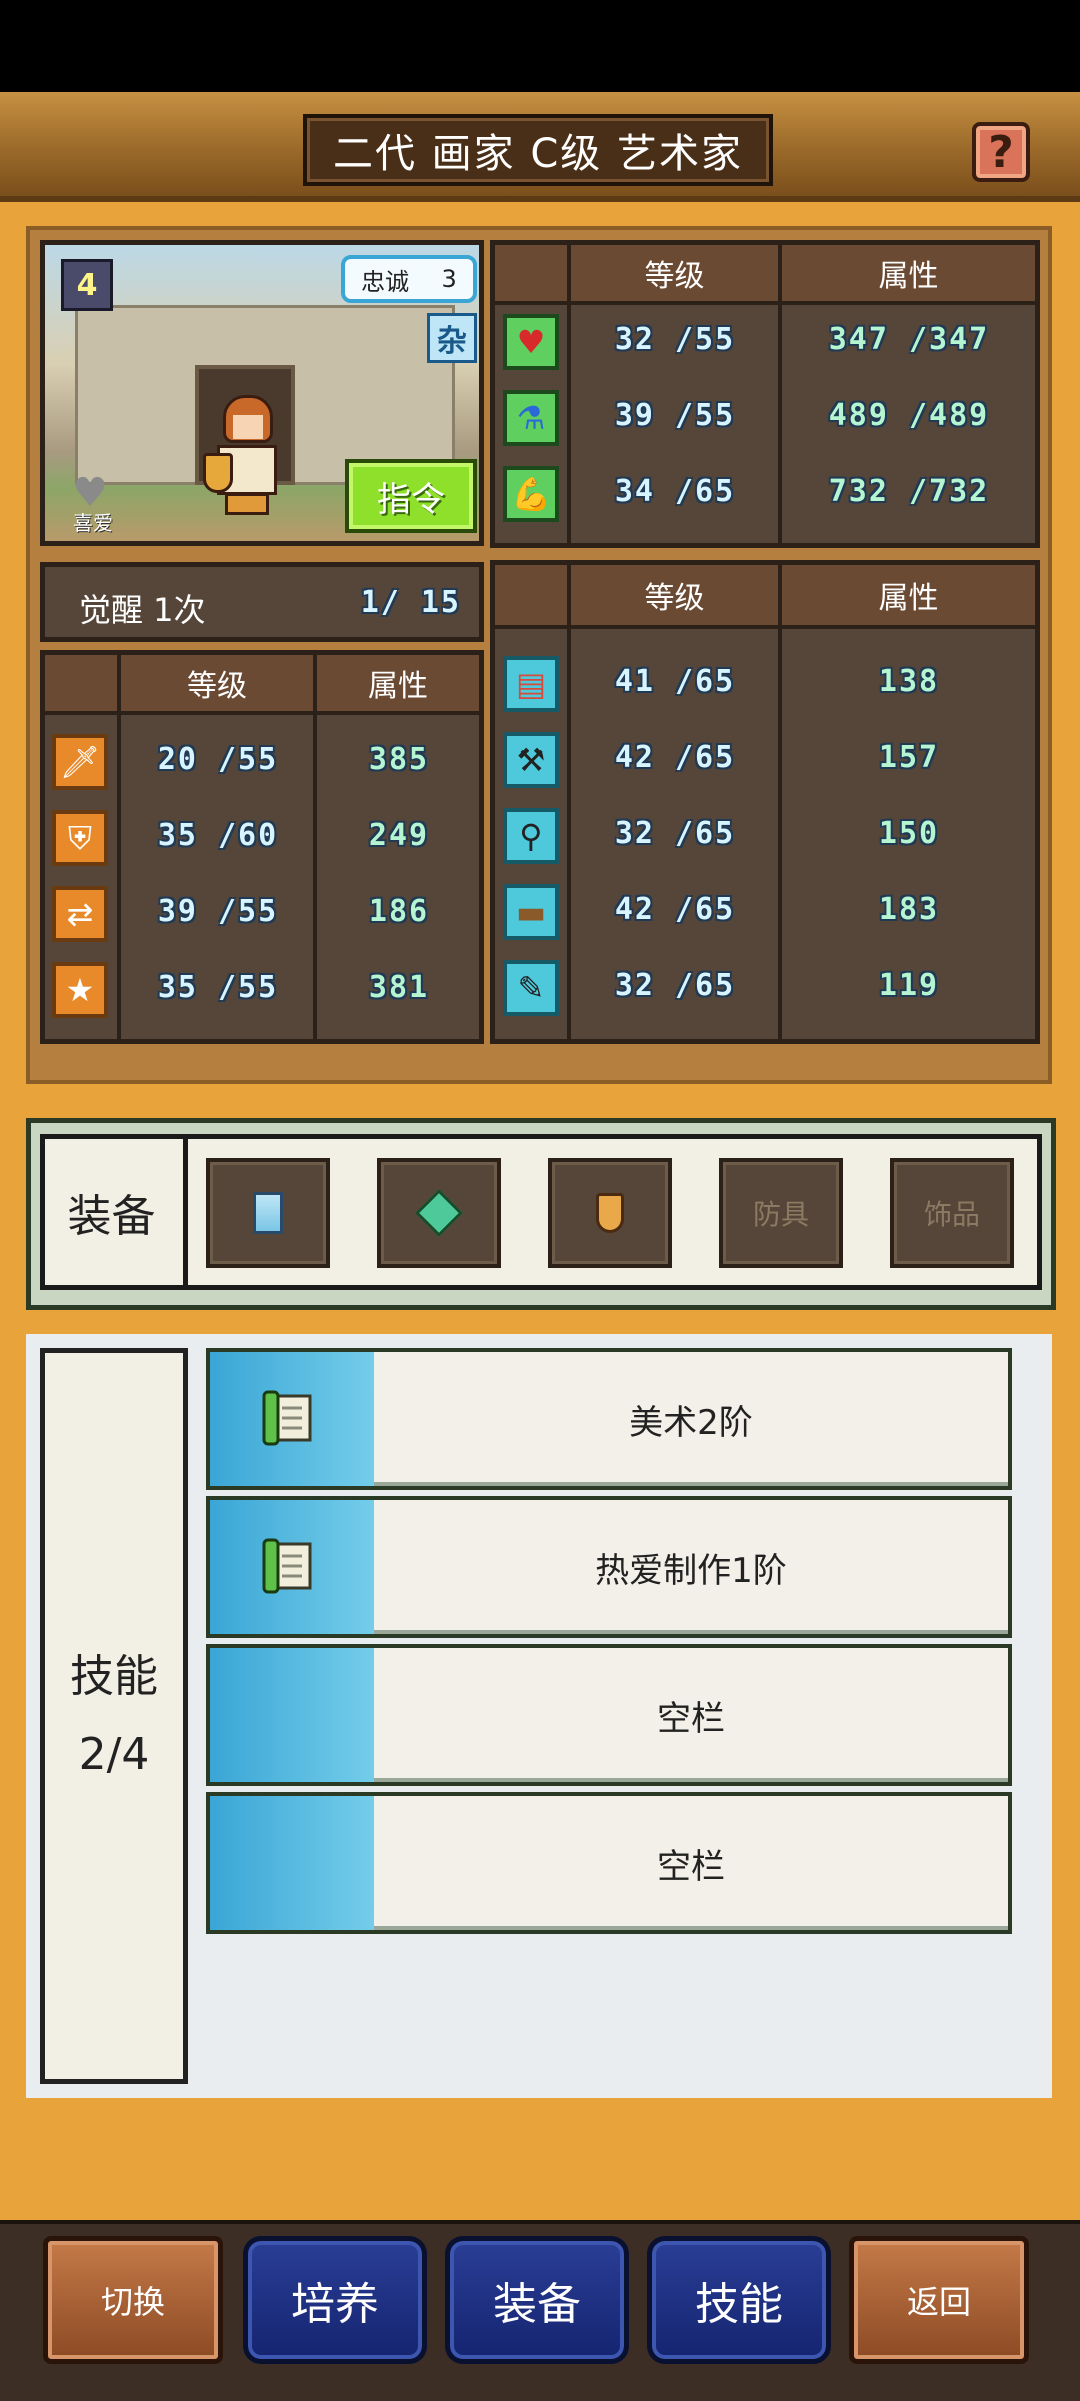 Image resolution: width=1080 pixels, height=2401 pixels. Describe the element at coordinates (675, 681) in the screenshot. I see `craft-level-1: 41 /65` at that location.